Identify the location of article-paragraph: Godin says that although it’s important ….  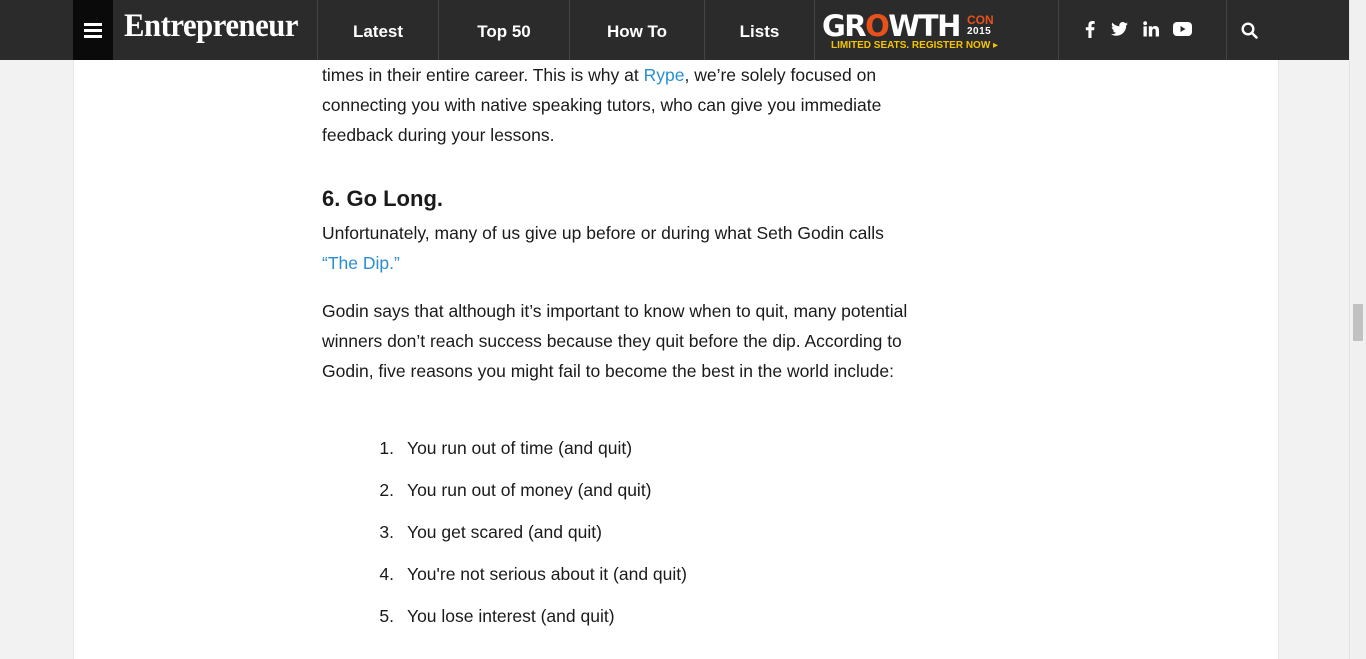
(615, 341).